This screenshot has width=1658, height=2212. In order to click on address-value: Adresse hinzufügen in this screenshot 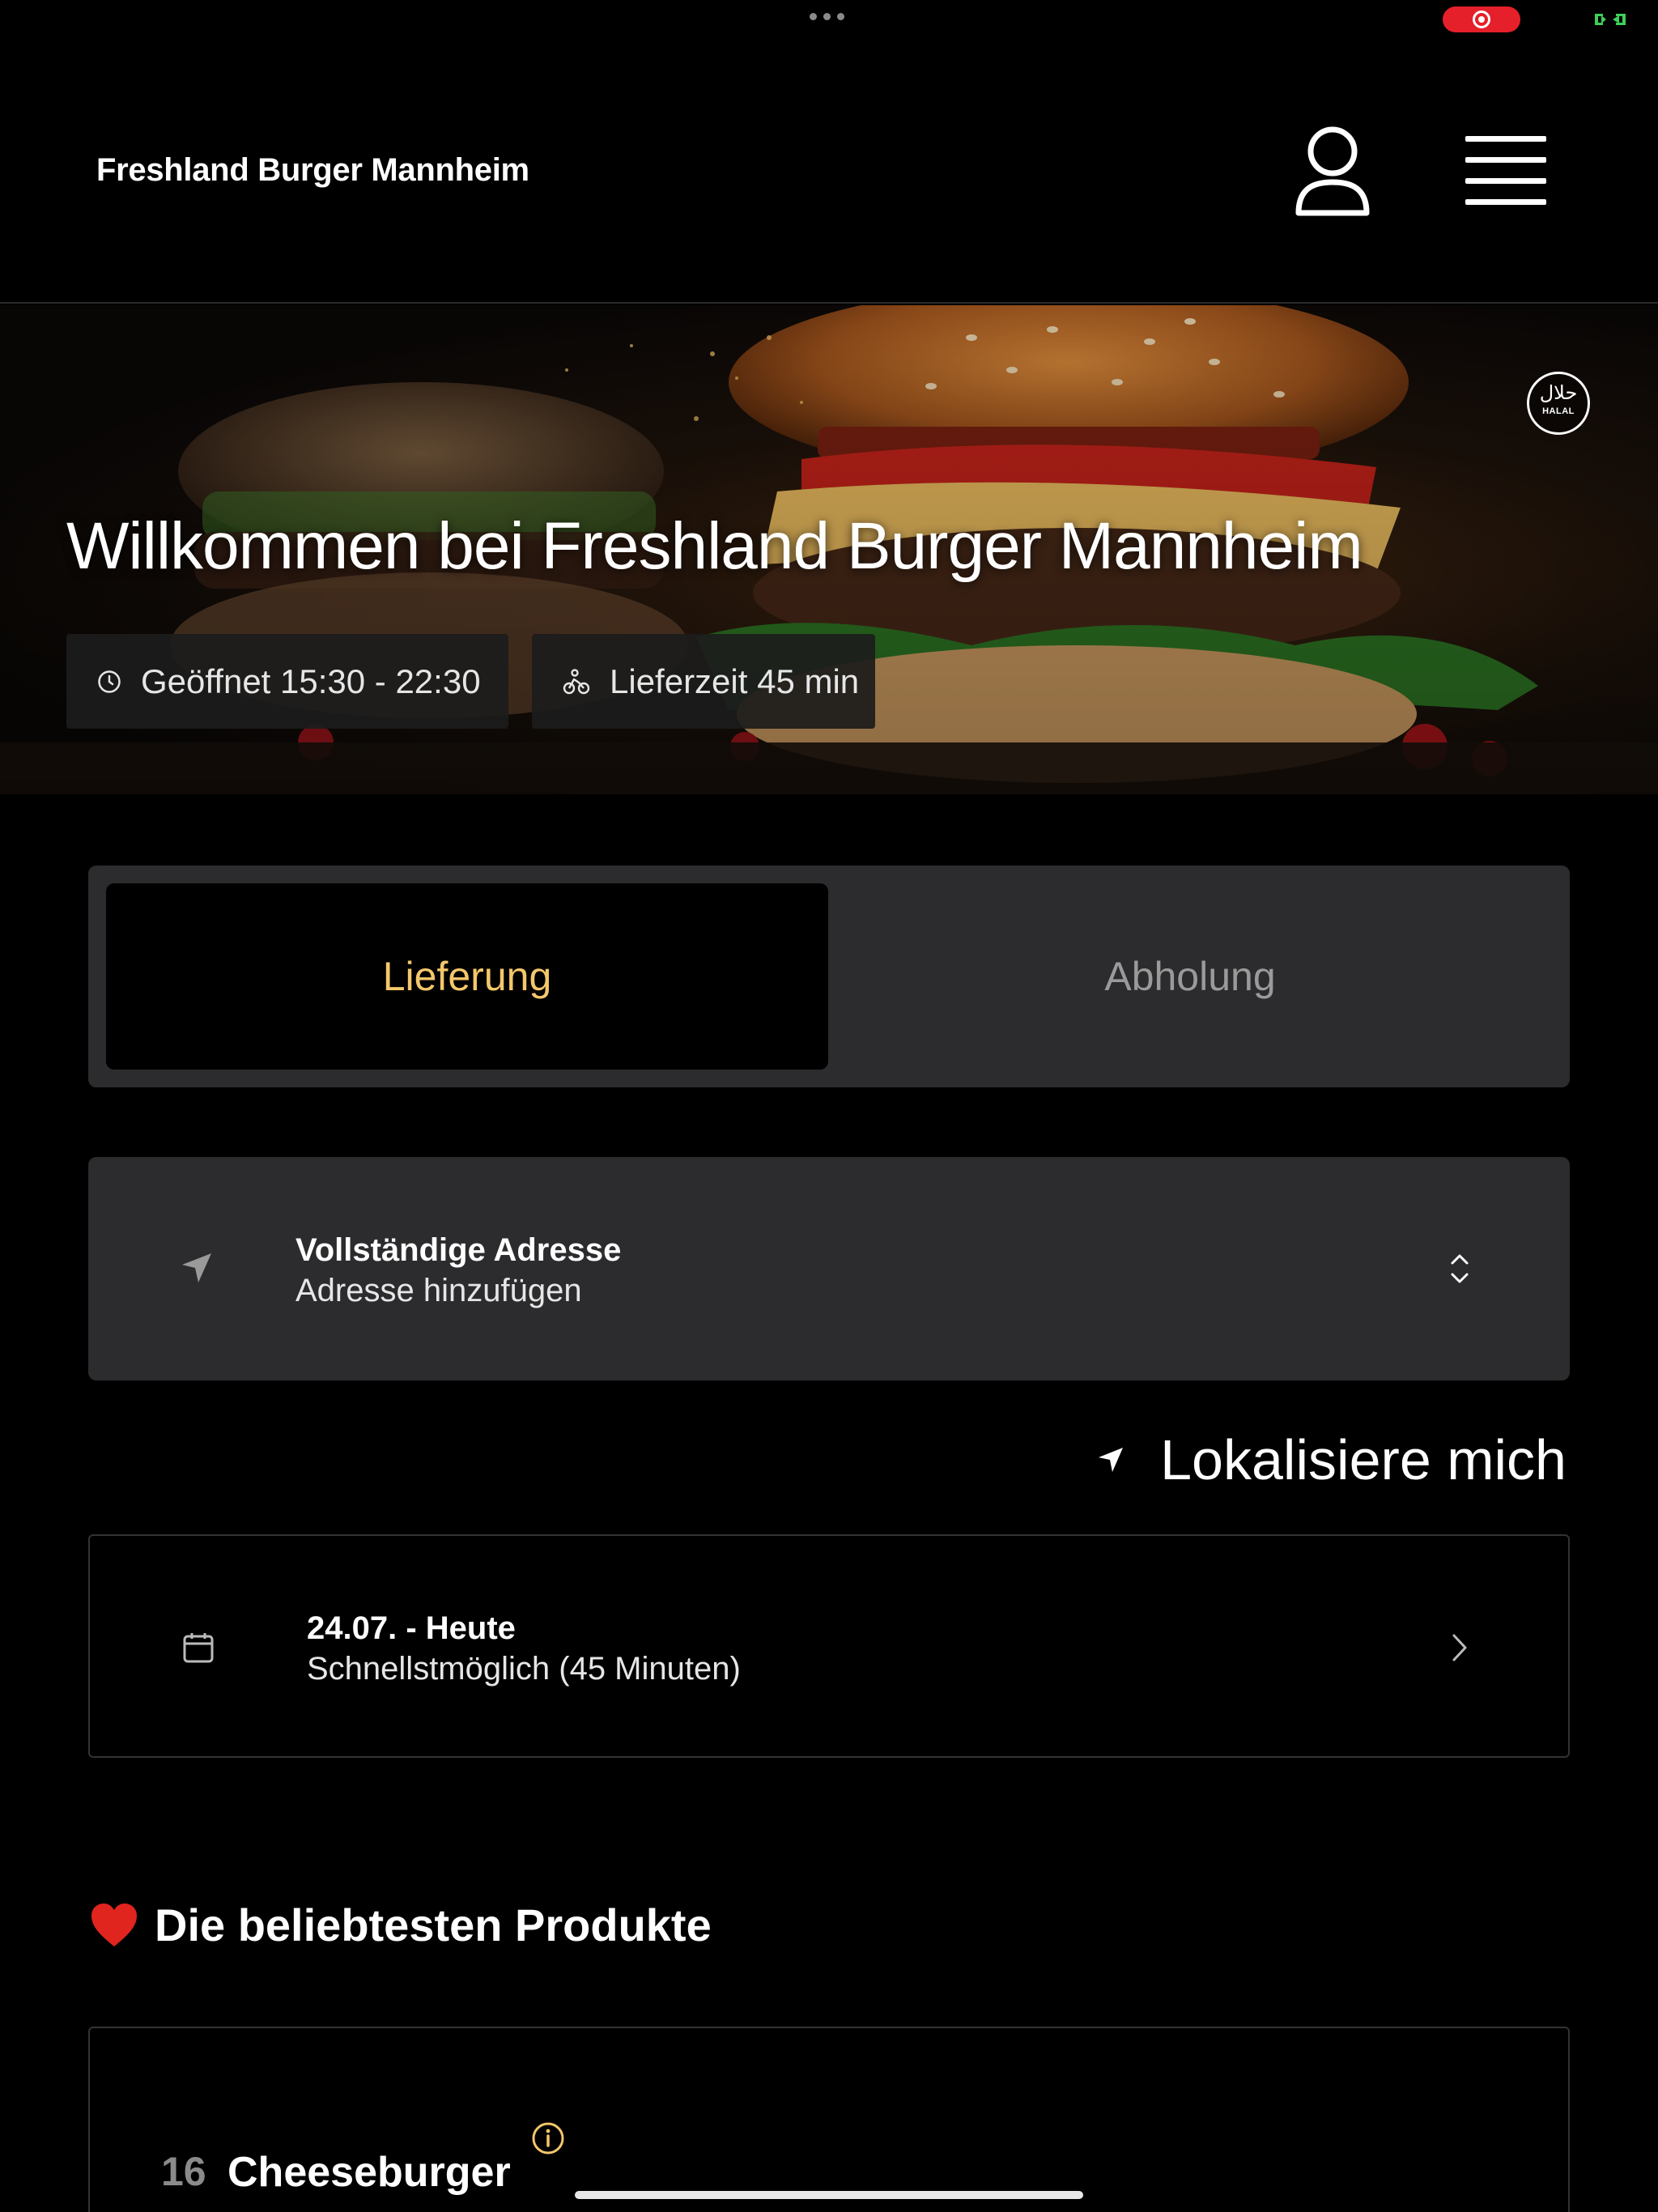, I will do `click(438, 1290)`.